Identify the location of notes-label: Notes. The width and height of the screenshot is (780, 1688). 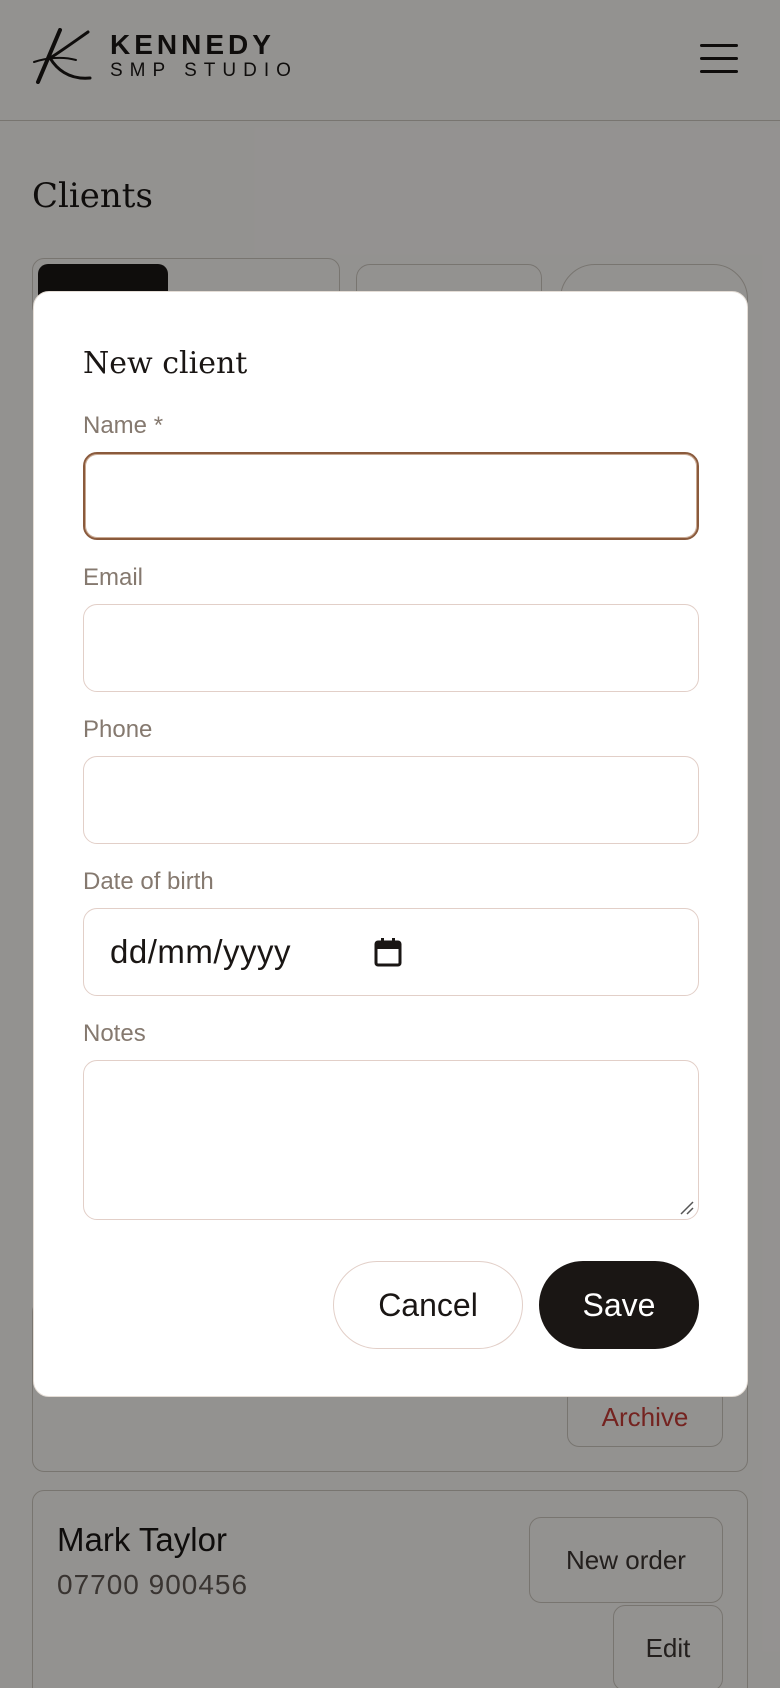
(114, 1033).